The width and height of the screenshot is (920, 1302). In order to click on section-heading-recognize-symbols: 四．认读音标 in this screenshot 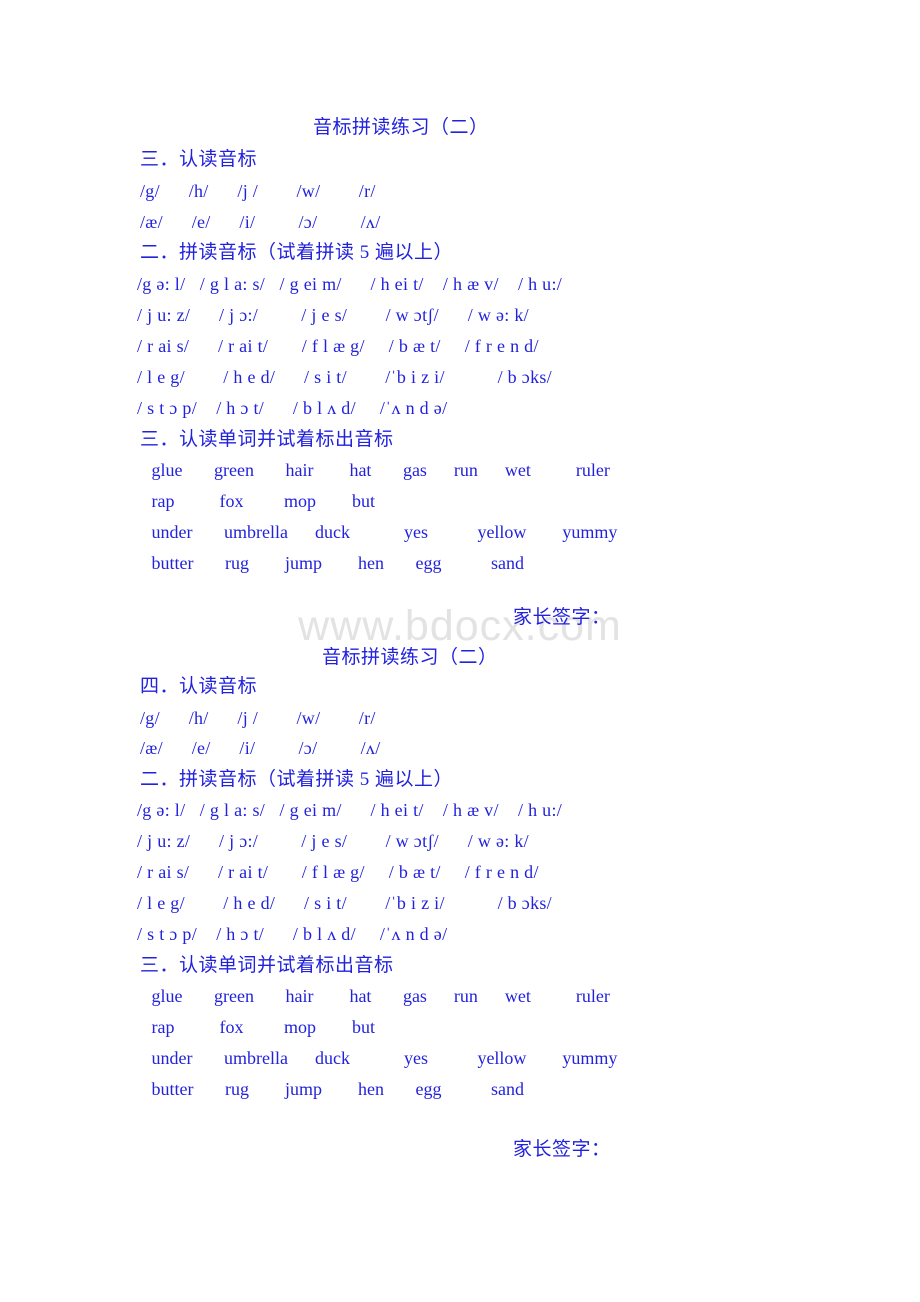, I will do `click(199, 686)`.